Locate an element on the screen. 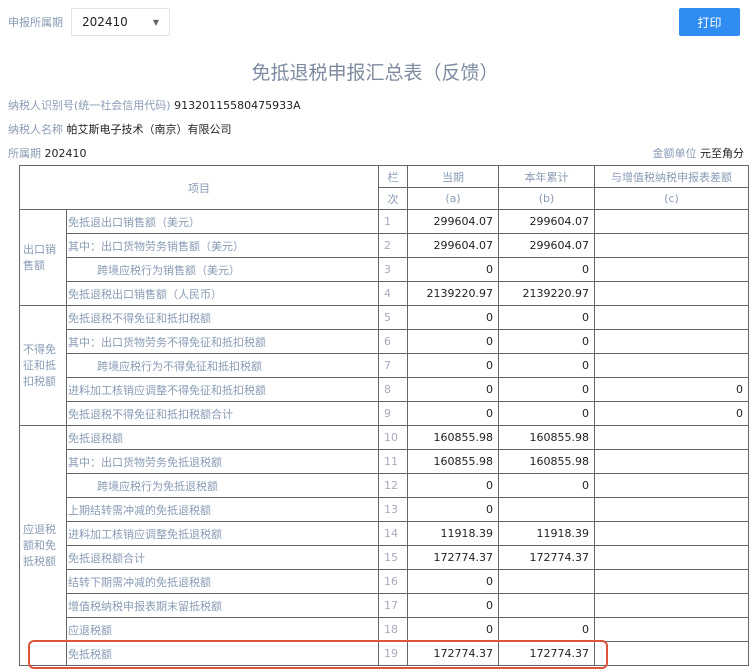  line-number: 7 is located at coordinates (393, 365).